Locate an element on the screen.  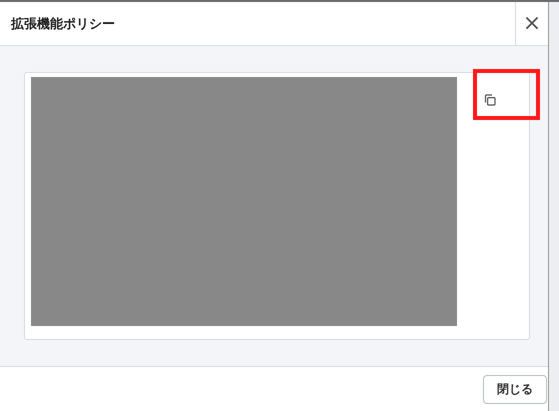
close-dialog-button: 閉じる is located at coordinates (515, 389).